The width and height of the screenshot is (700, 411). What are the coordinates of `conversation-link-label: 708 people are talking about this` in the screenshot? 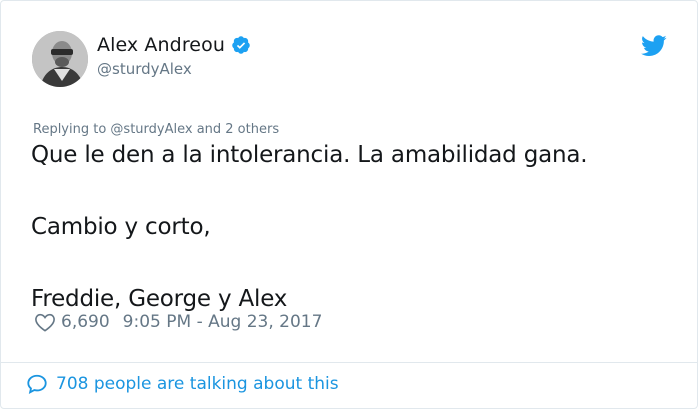 It's located at (197, 384).